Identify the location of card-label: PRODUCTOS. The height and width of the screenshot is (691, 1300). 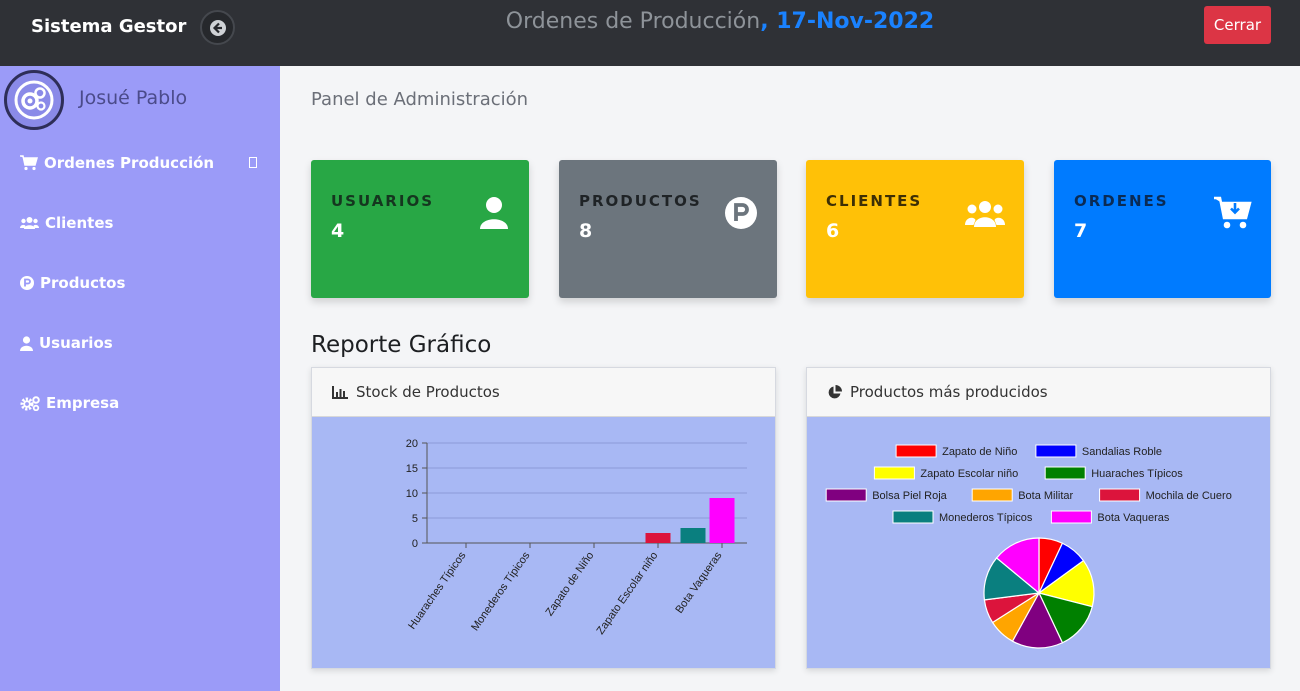
(640, 201).